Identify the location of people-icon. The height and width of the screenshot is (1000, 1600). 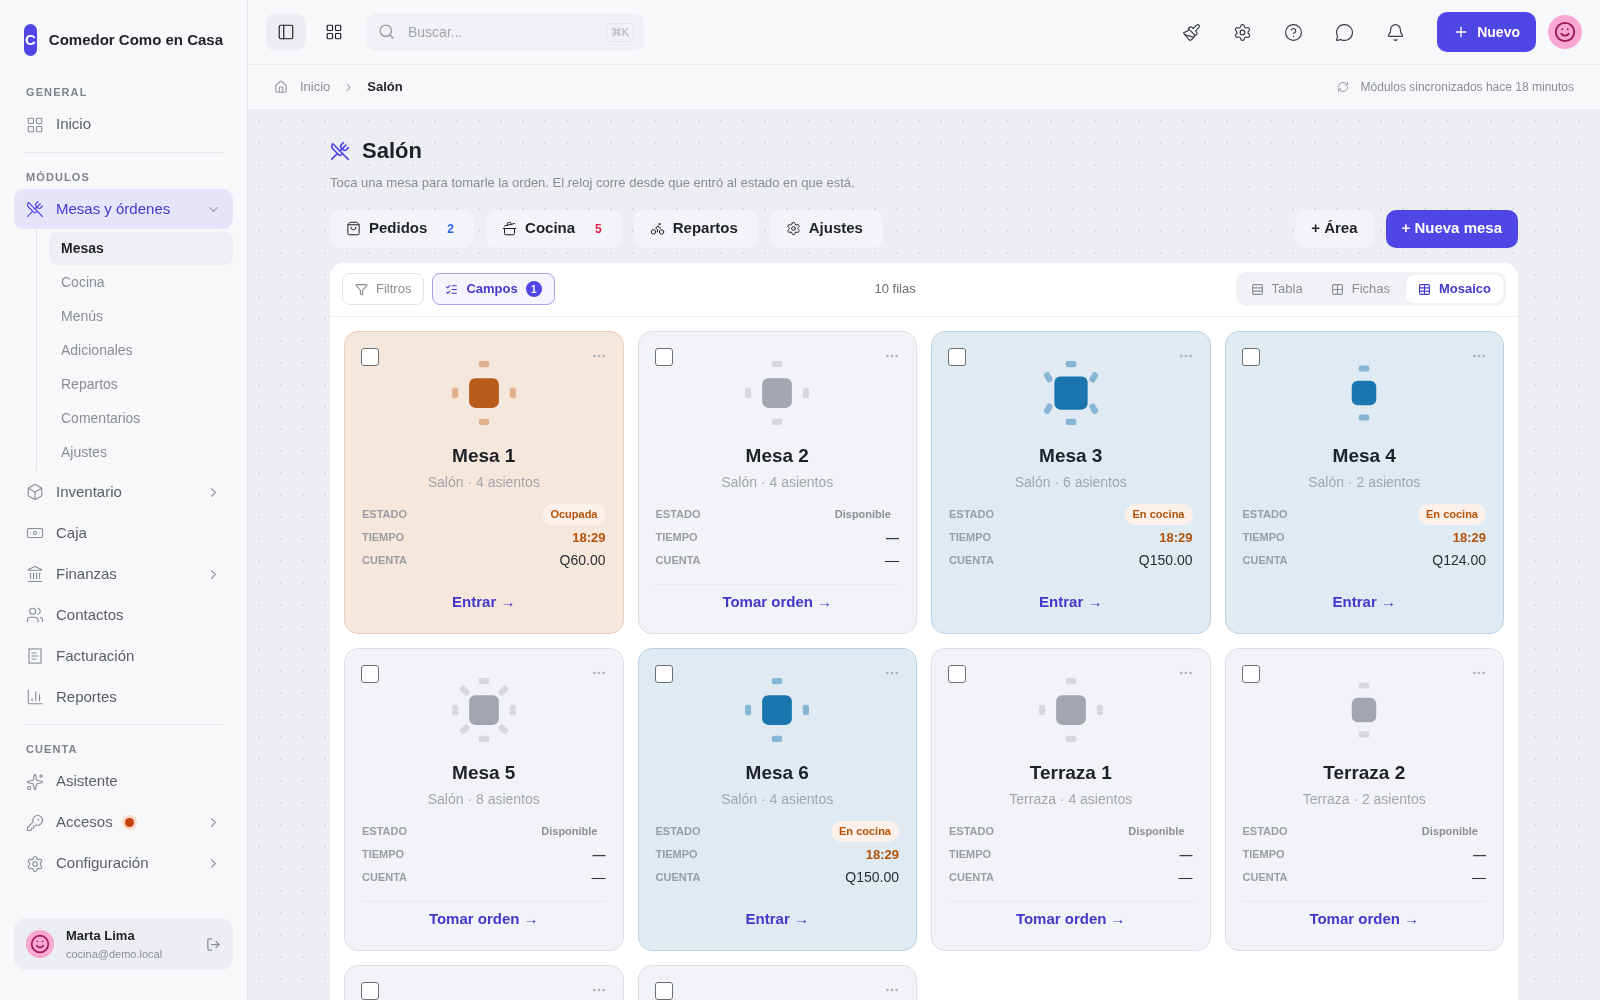
(35, 615).